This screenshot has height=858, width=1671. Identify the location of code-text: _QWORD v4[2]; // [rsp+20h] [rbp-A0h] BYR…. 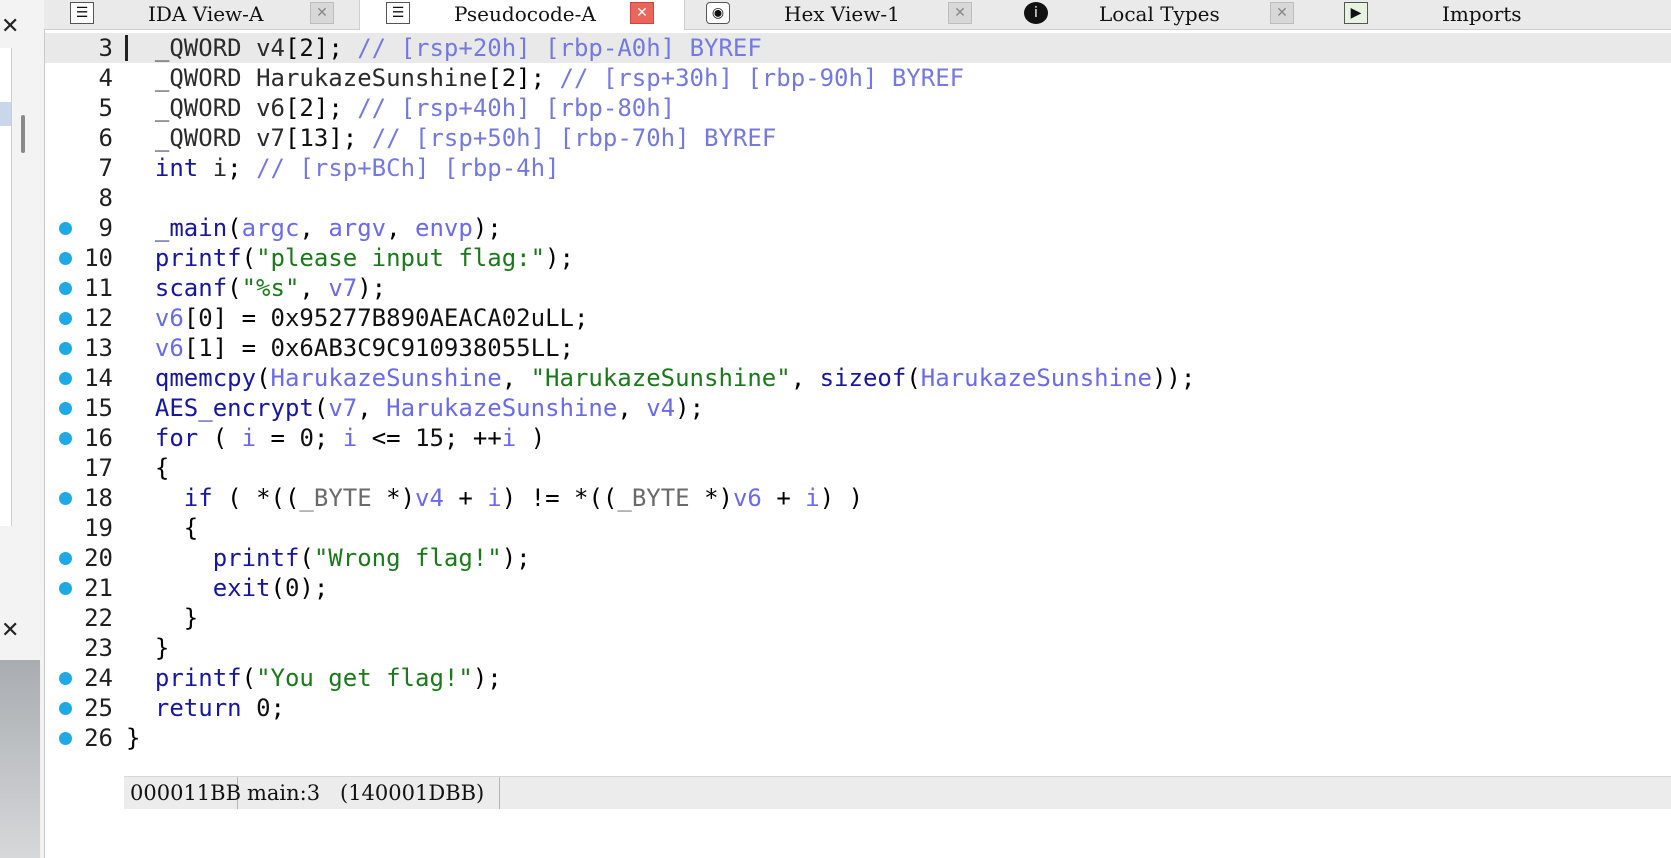
(458, 48).